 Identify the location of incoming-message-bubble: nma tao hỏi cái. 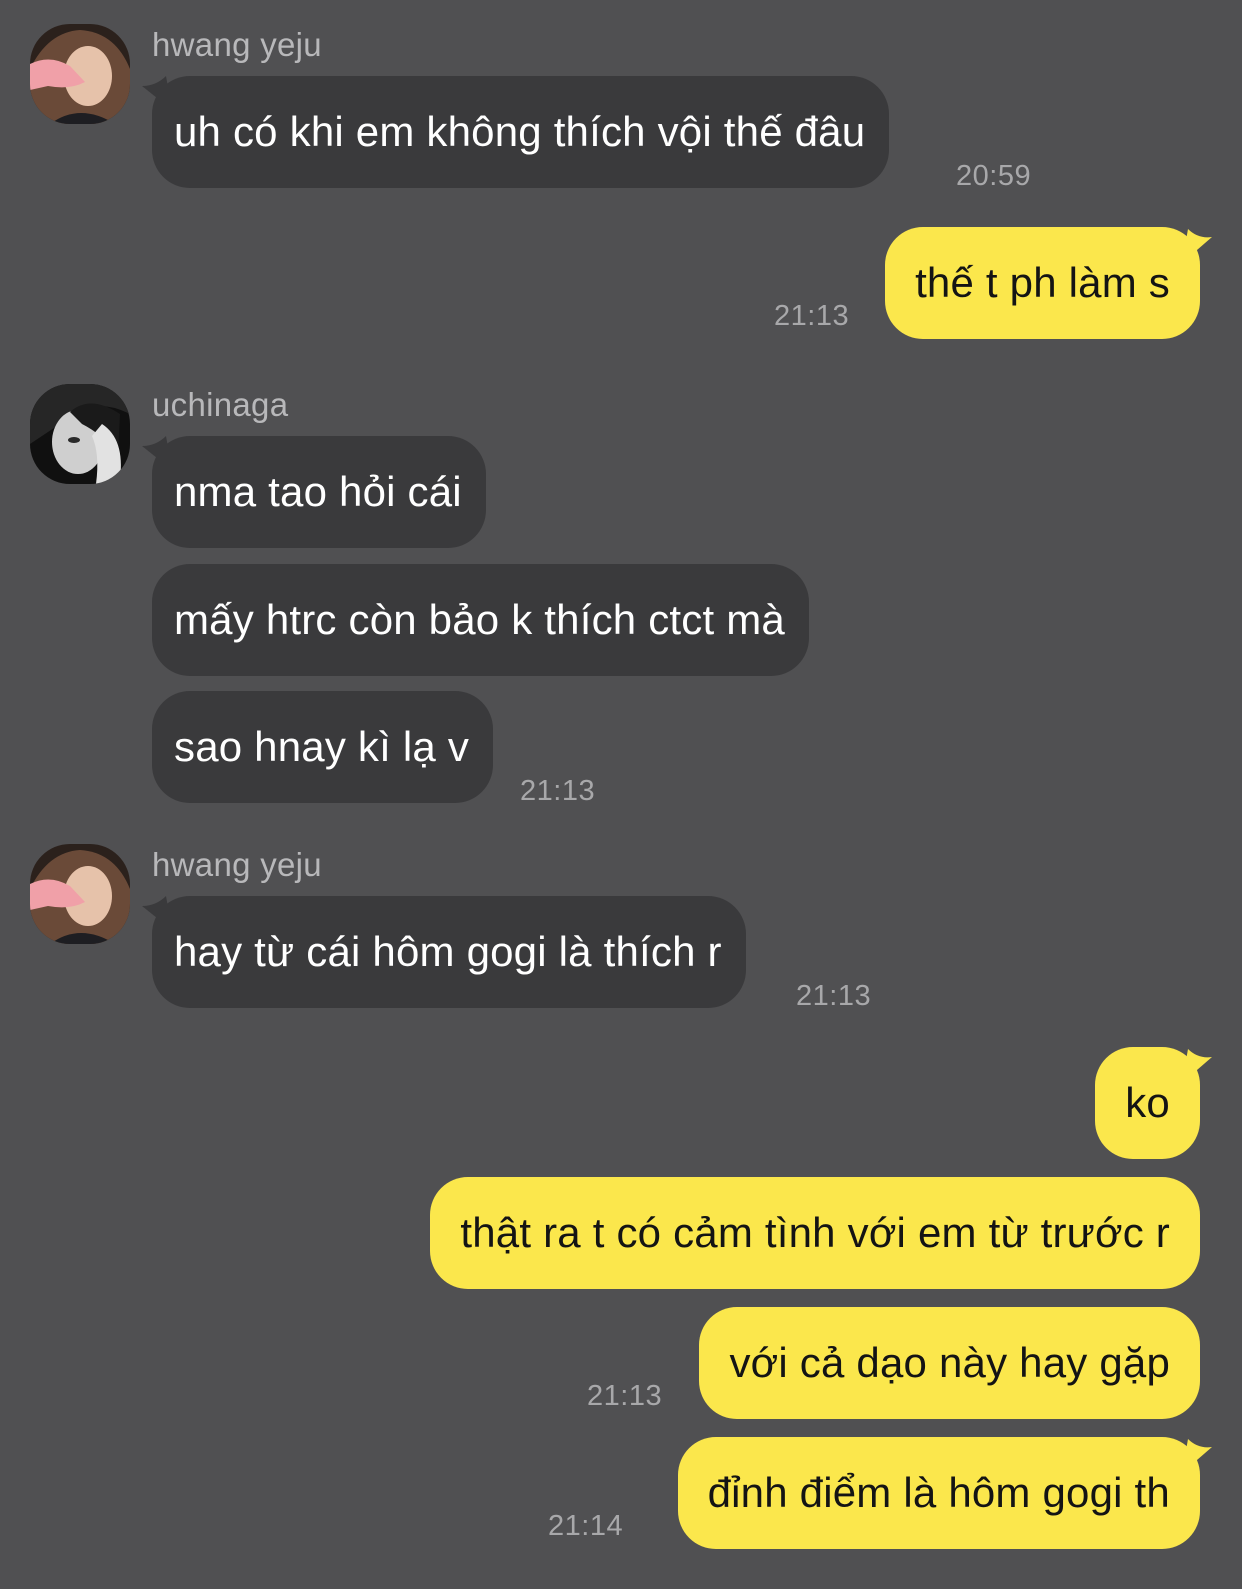
(314, 492).